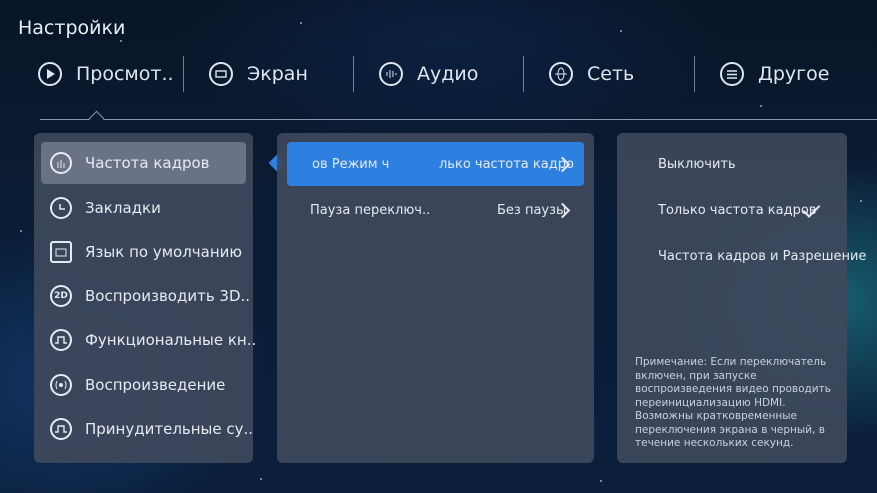 The width and height of the screenshot is (877, 493). What do you see at coordinates (762, 256) in the screenshot?
I see `option-frame-rate-and-resolution: Частота кадров и Разрешение` at bounding box center [762, 256].